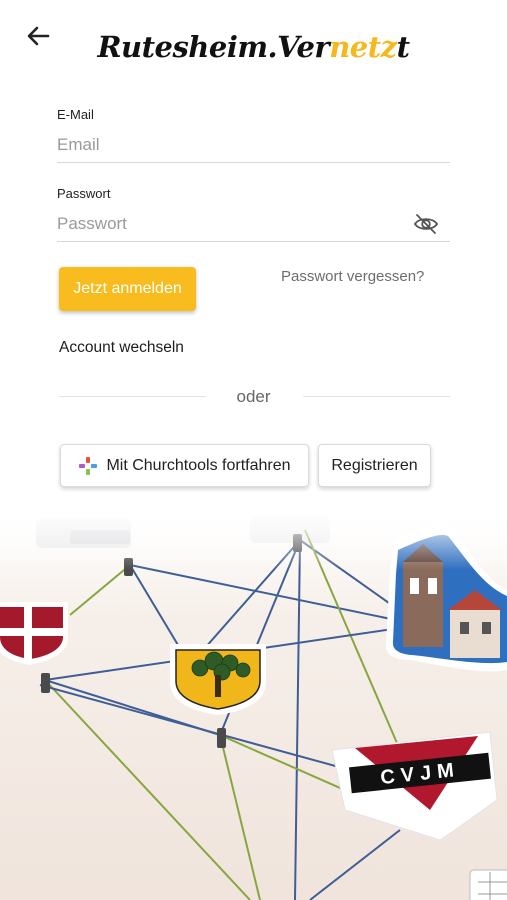  Describe the element at coordinates (253, 396) in the screenshot. I see `or-separator: oder` at that location.